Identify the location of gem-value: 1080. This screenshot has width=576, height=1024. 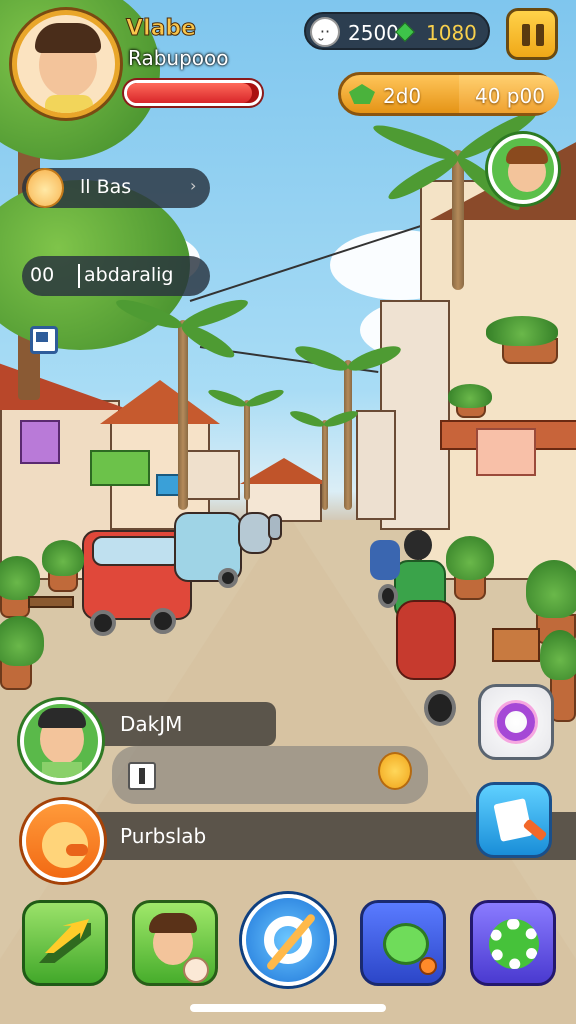
(451, 33).